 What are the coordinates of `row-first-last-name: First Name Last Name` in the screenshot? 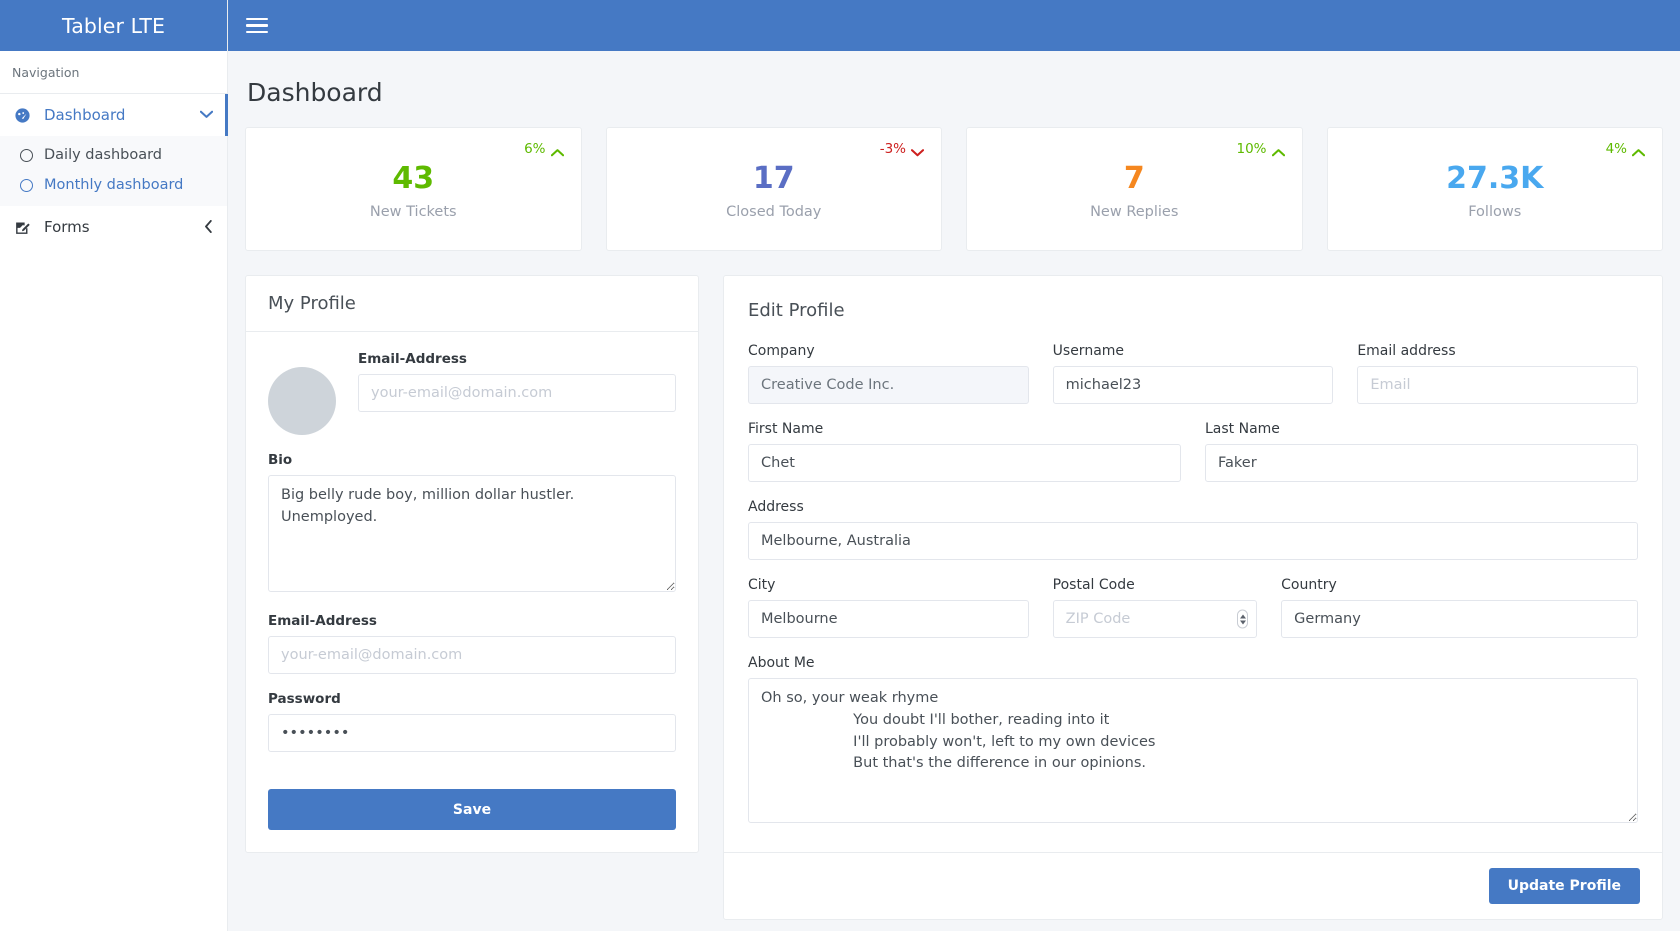 It's located at (1193, 451).